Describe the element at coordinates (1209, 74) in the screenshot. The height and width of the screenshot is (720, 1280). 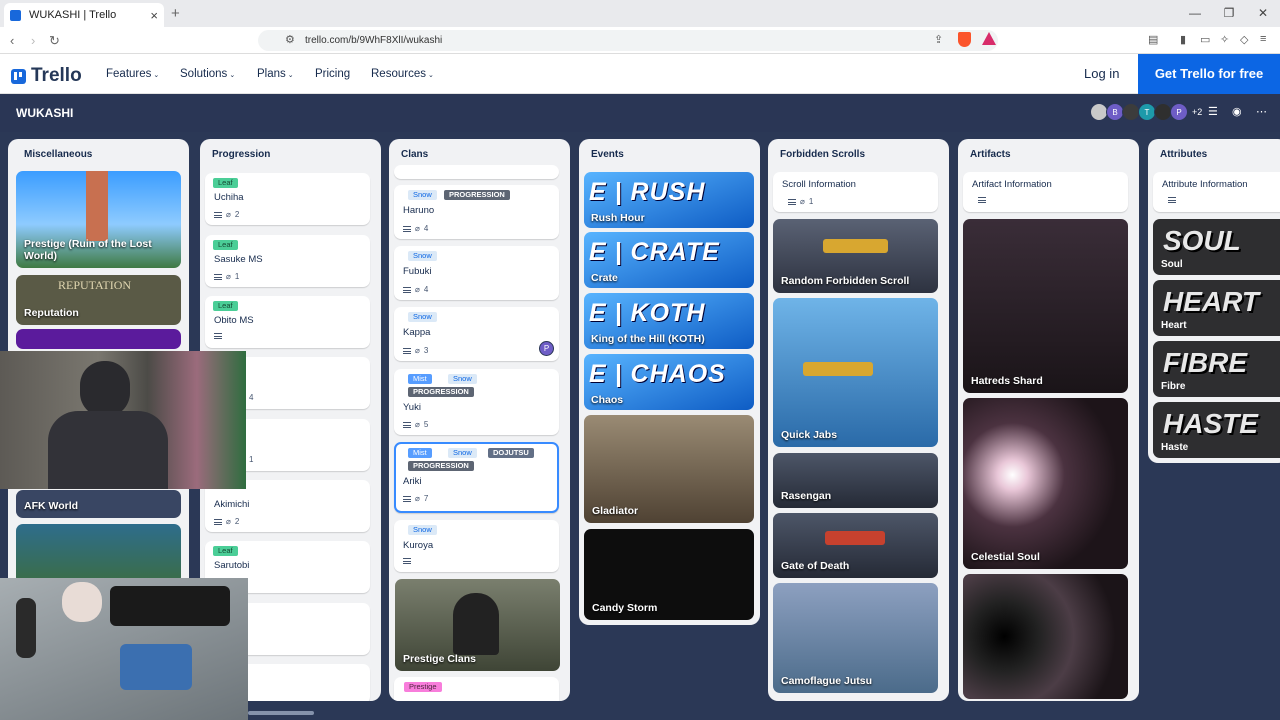
I see `get-trello-free-button: Get Trello for free` at that location.